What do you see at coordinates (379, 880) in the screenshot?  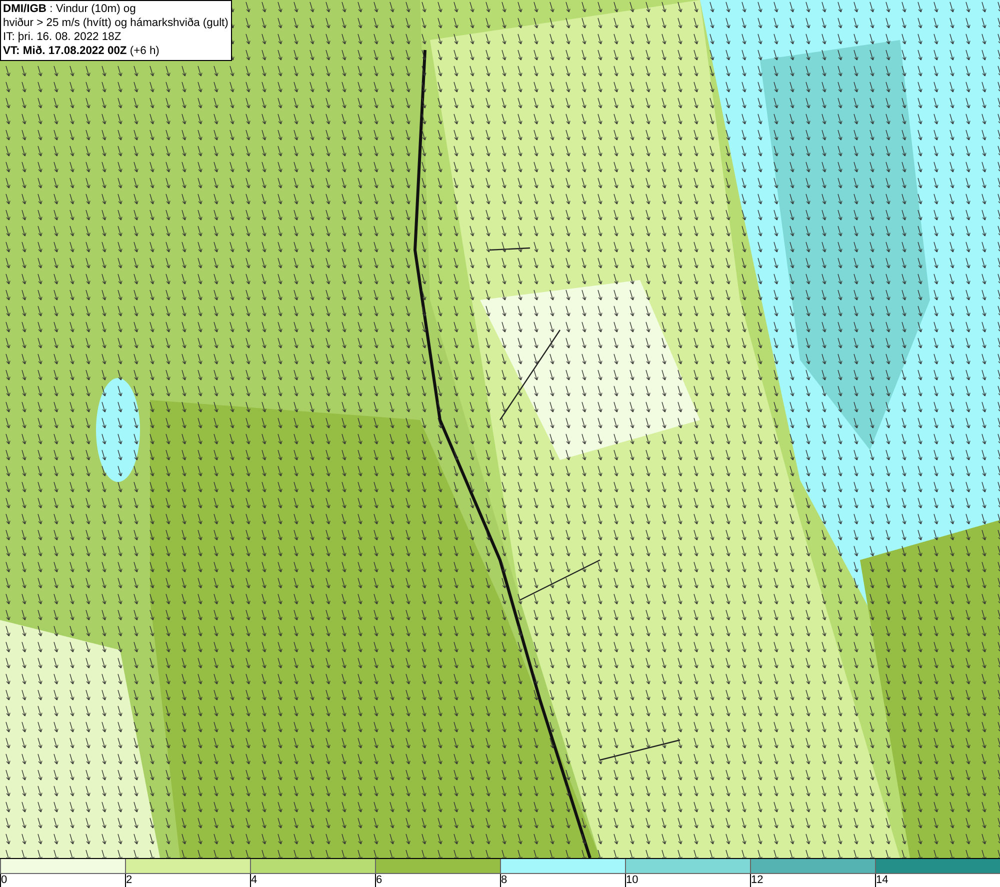 I see `legend-label: 6` at bounding box center [379, 880].